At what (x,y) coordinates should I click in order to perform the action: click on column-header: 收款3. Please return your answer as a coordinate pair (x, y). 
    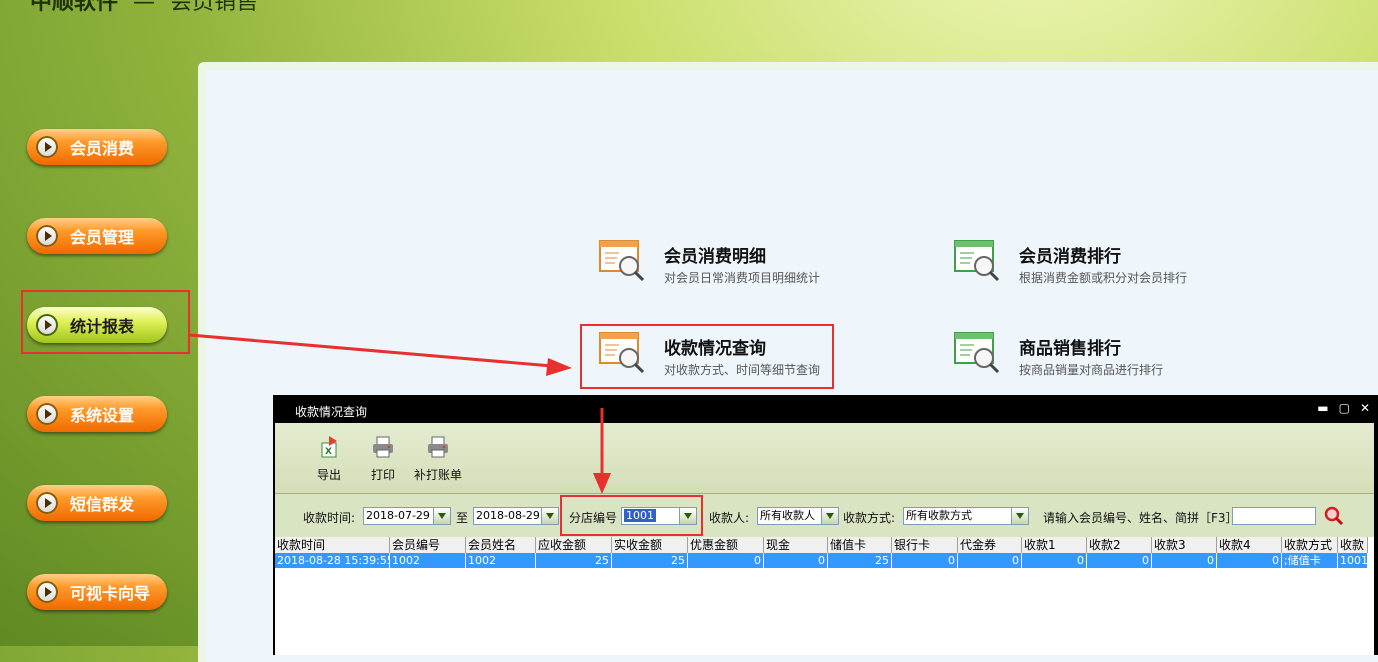
    Looking at the image, I should click on (1184, 545).